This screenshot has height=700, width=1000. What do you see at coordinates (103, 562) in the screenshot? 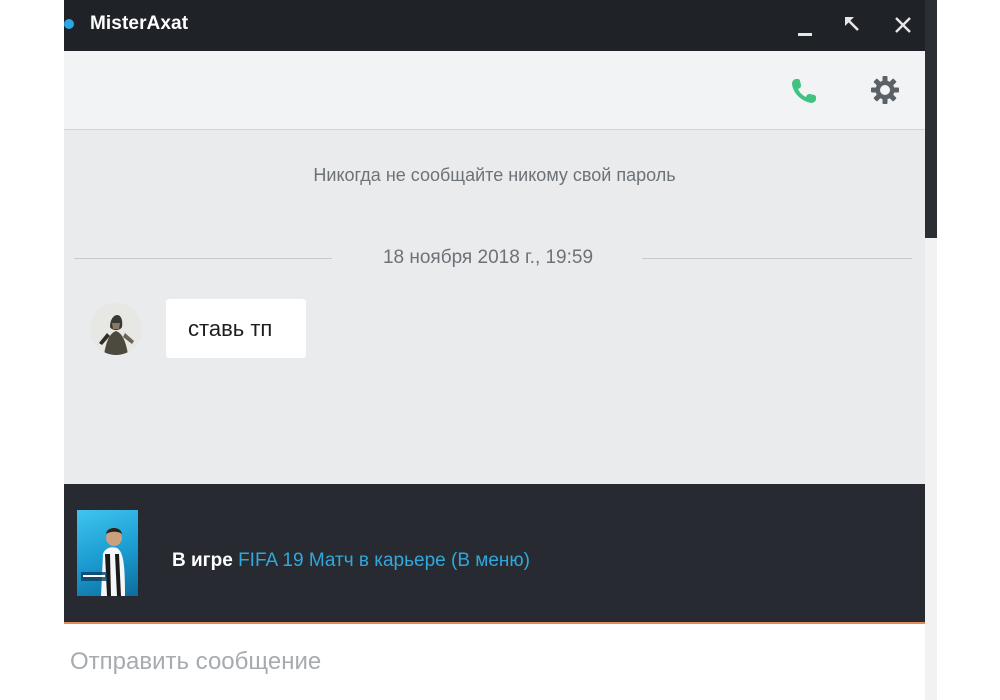
I see `game-art` at bounding box center [103, 562].